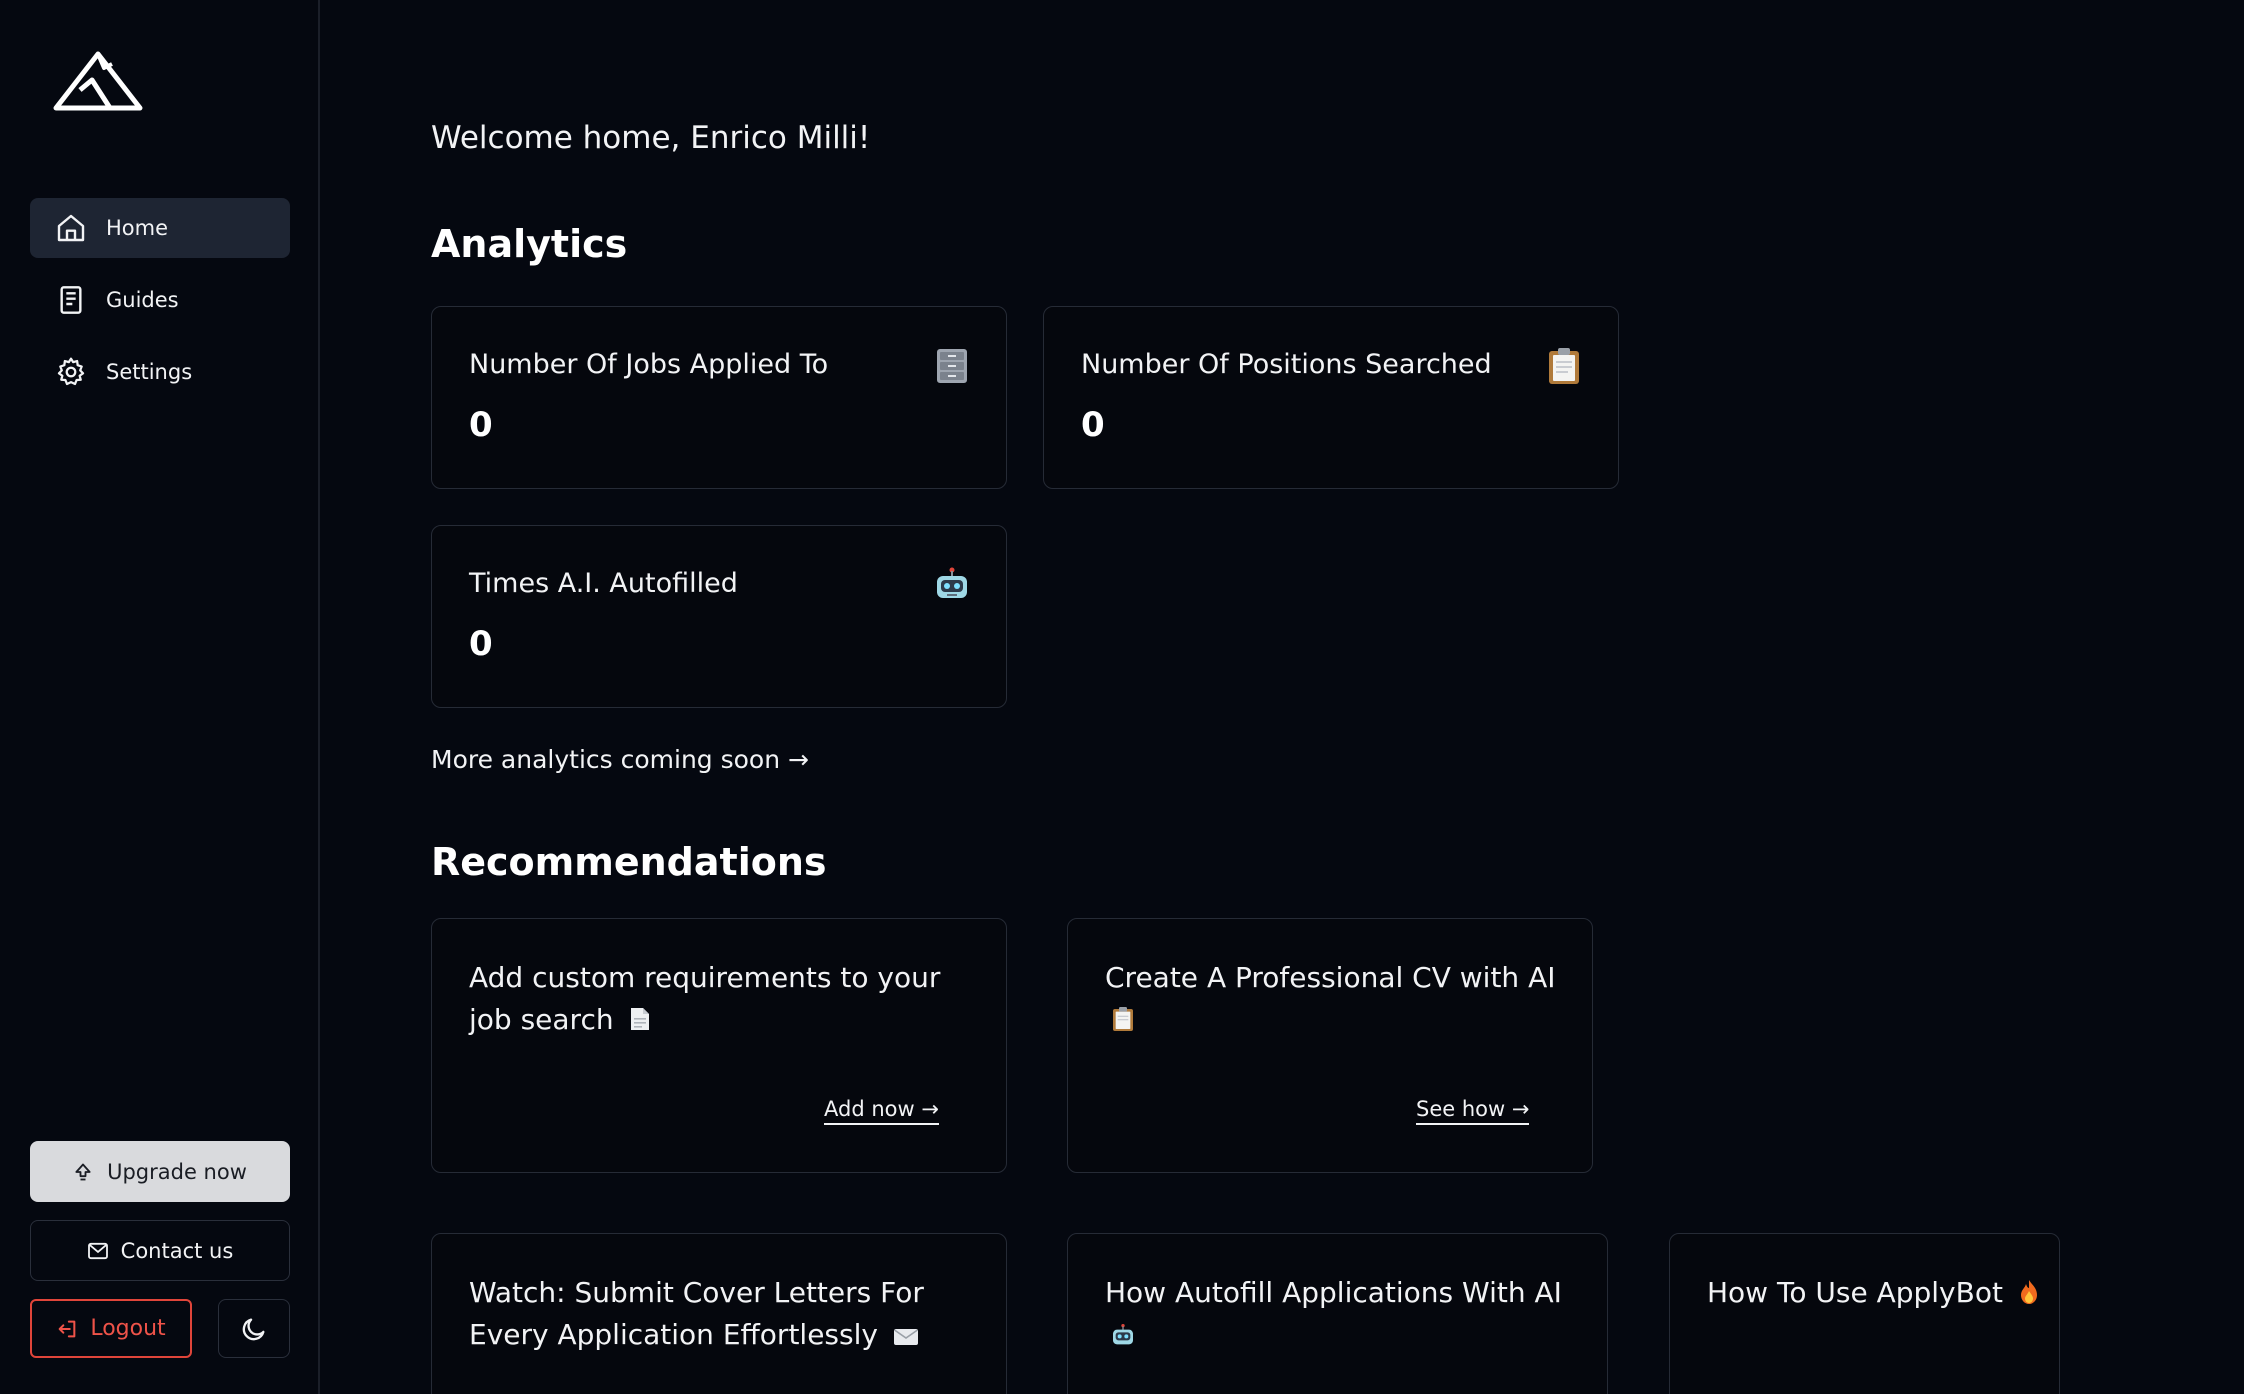  I want to click on moon-icon, so click(254, 1329).